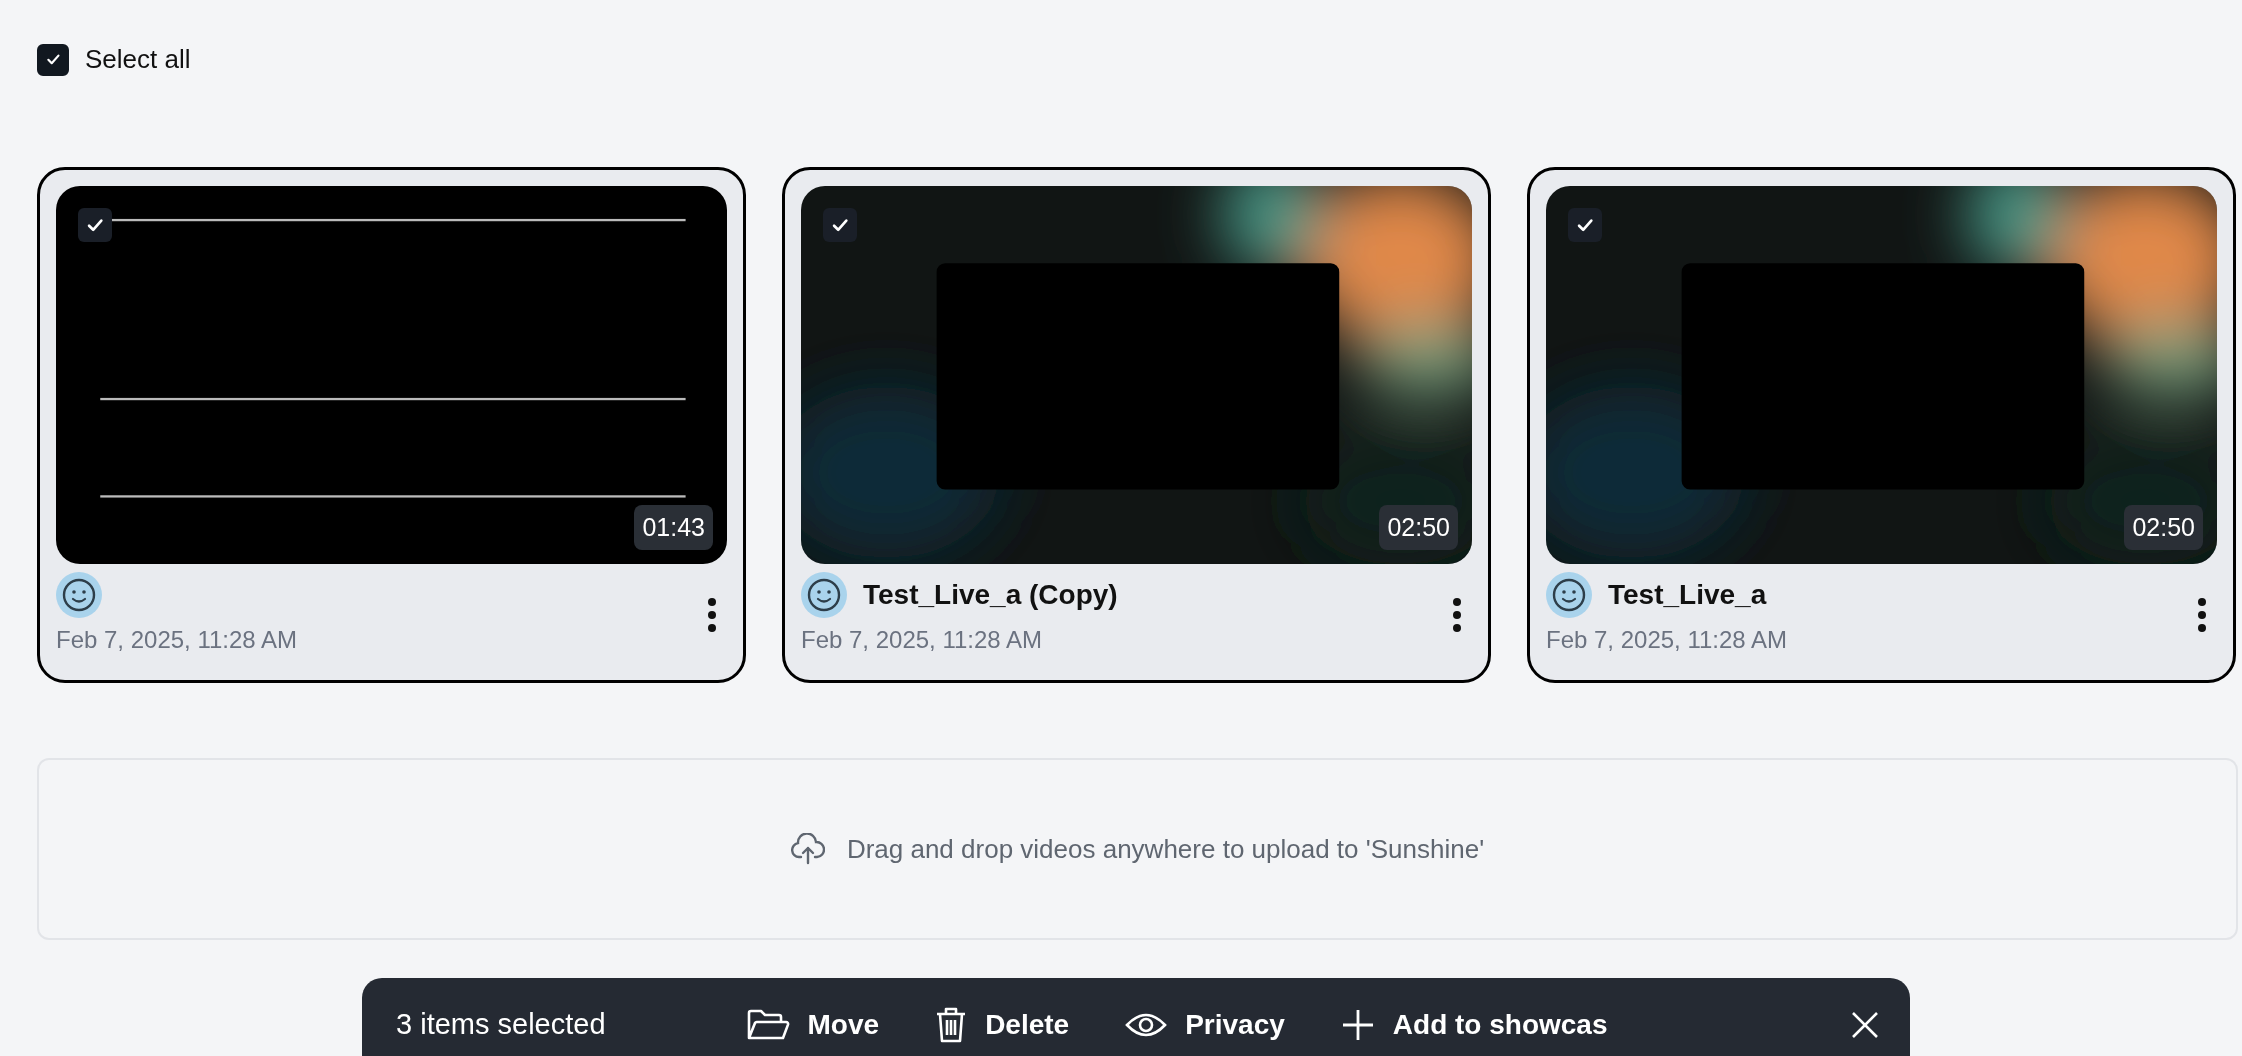  What do you see at coordinates (767, 1024) in the screenshot?
I see `folder-icon` at bounding box center [767, 1024].